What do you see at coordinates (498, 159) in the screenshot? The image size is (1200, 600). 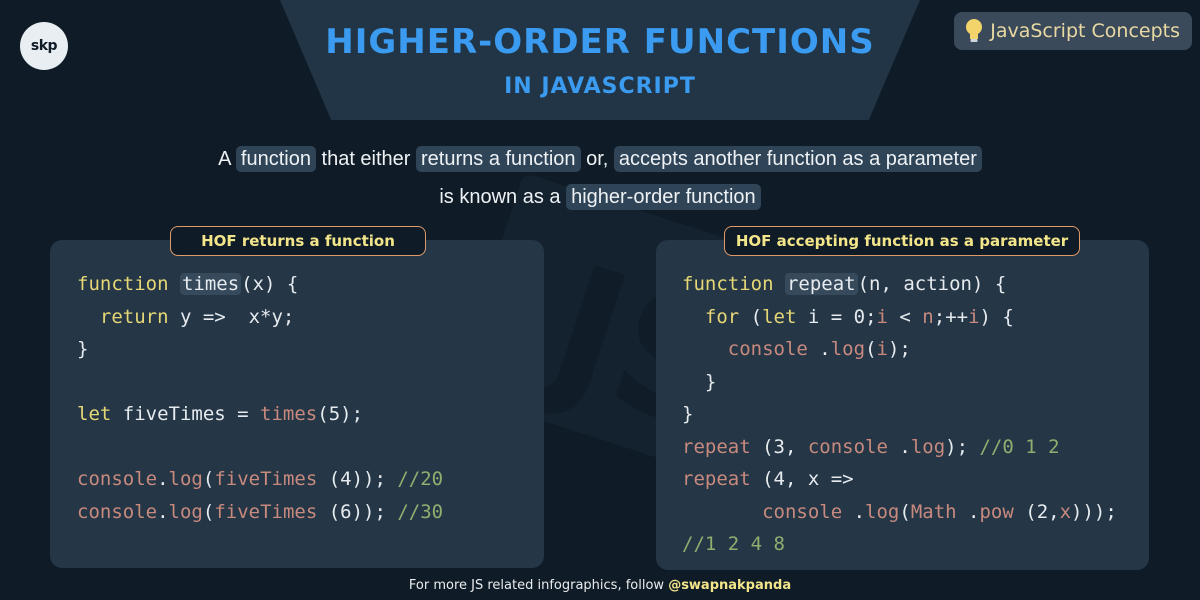 I see `highlight-returns-function: returns a function` at bounding box center [498, 159].